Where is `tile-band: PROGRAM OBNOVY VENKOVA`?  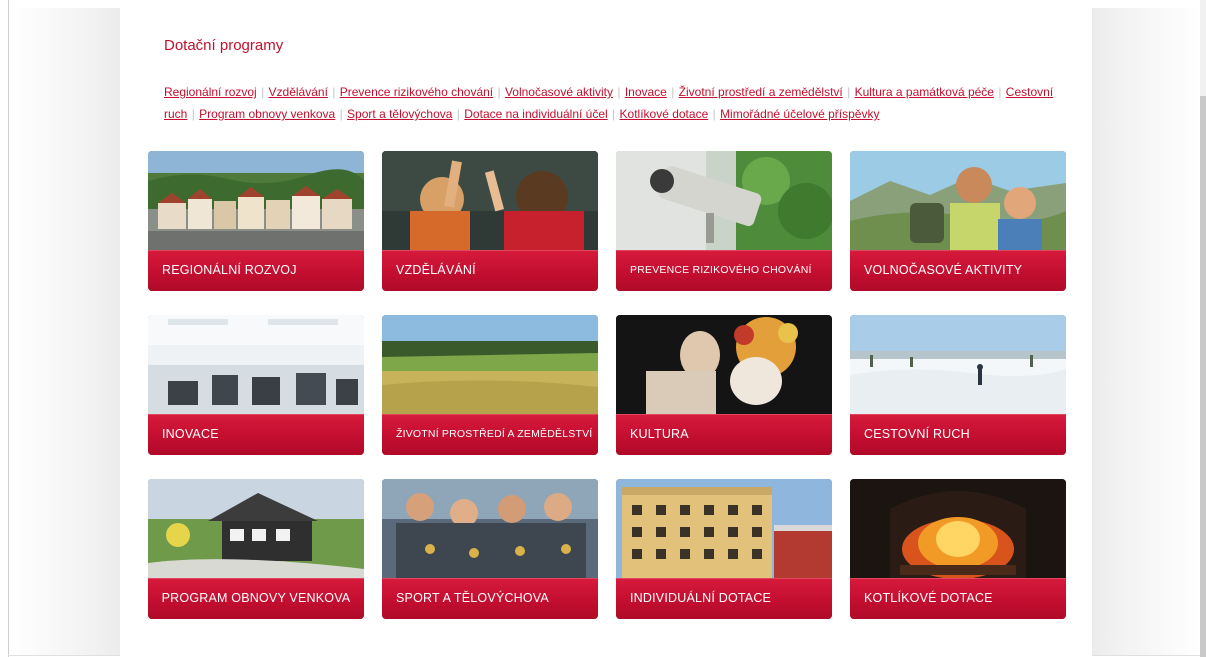 tile-band: PROGRAM OBNOVY VENKOVA is located at coordinates (256, 598).